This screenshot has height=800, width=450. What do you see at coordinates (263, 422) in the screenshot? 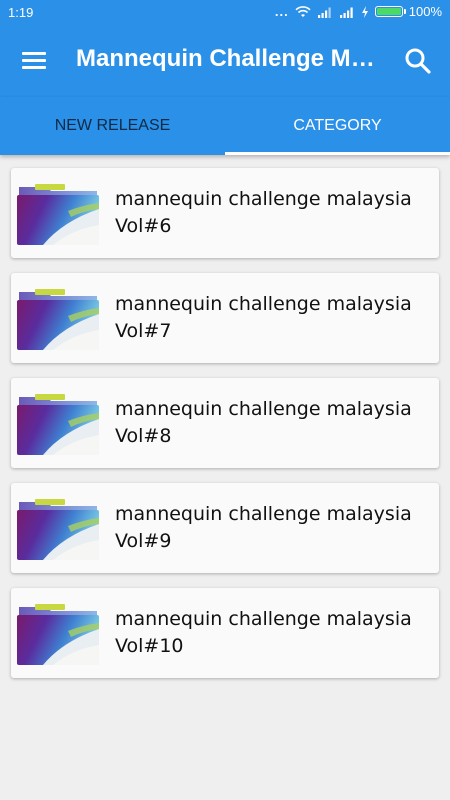
I see `list-item-title: mannequin challenge malaysia Vol#8` at bounding box center [263, 422].